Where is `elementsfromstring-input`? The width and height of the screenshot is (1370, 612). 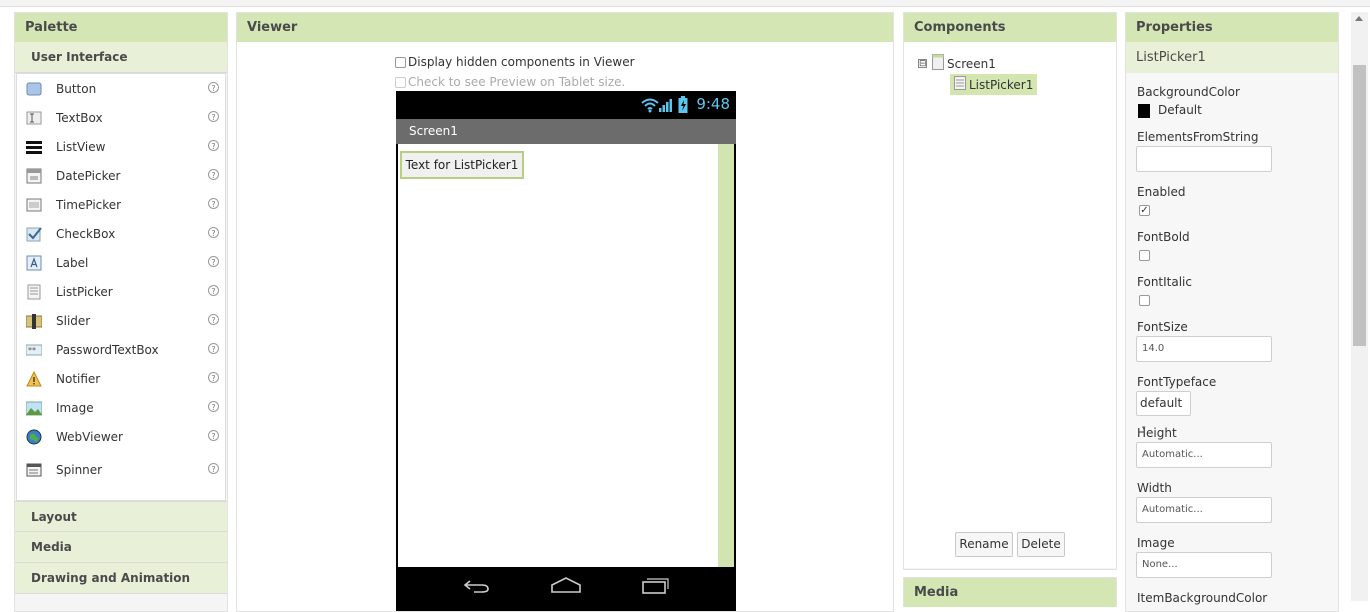
elementsfromstring-input is located at coordinates (1204, 159).